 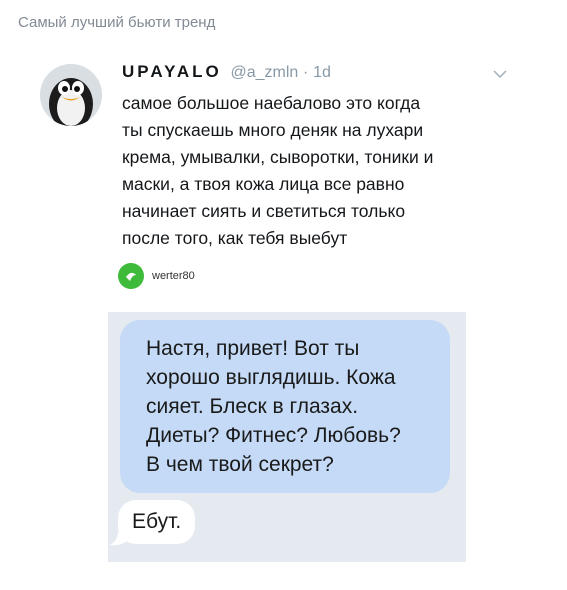 I want to click on tweet-text-line: после того, как тебя выебут, so click(x=235, y=238).